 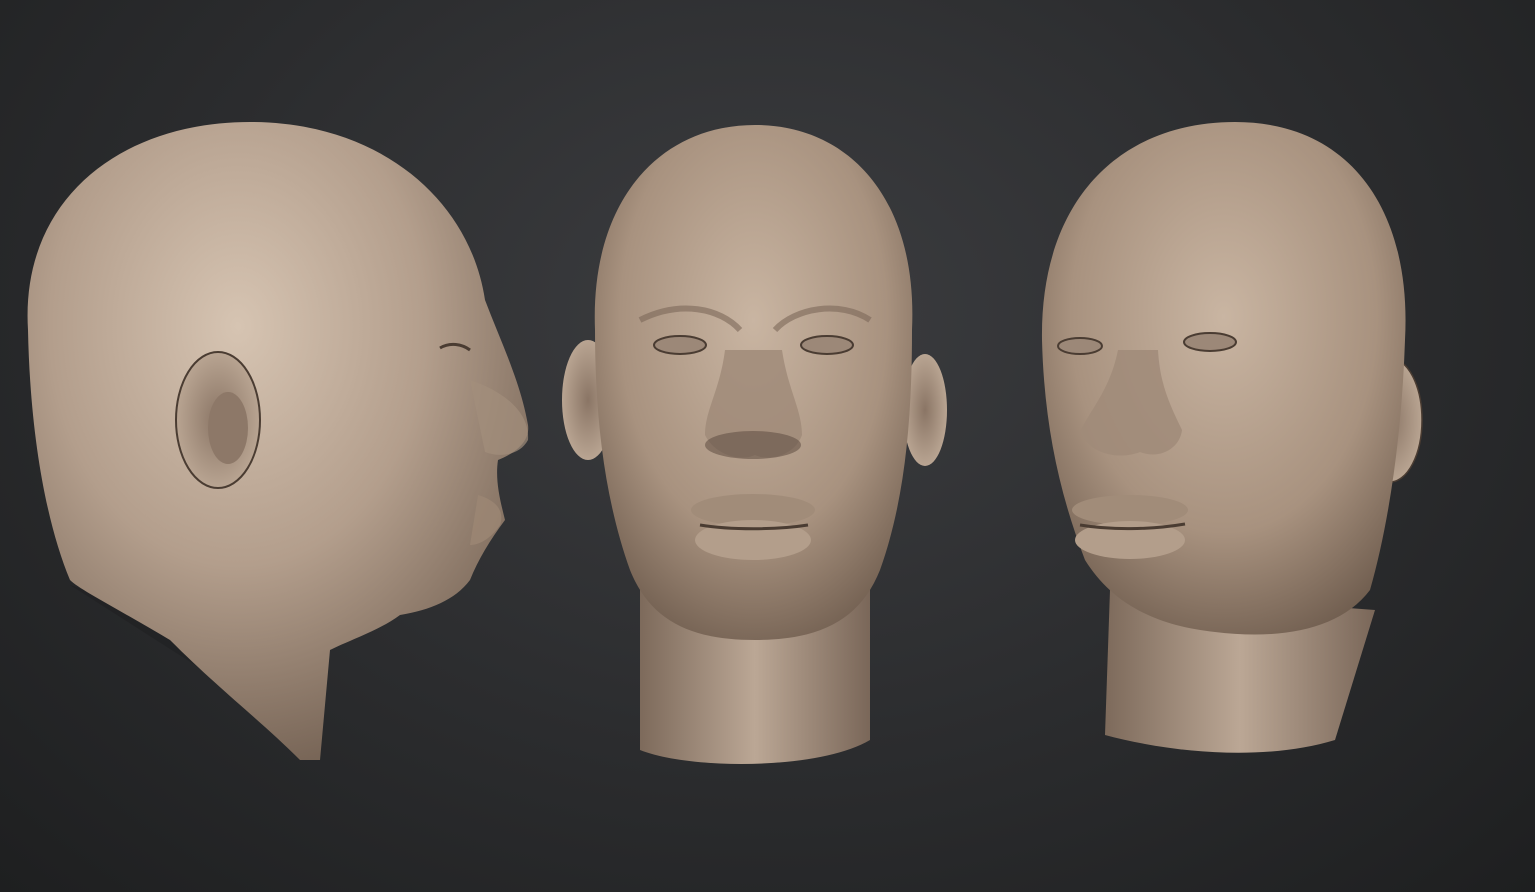 What do you see at coordinates (753, 445) in the screenshot?
I see `front-nostrils` at bounding box center [753, 445].